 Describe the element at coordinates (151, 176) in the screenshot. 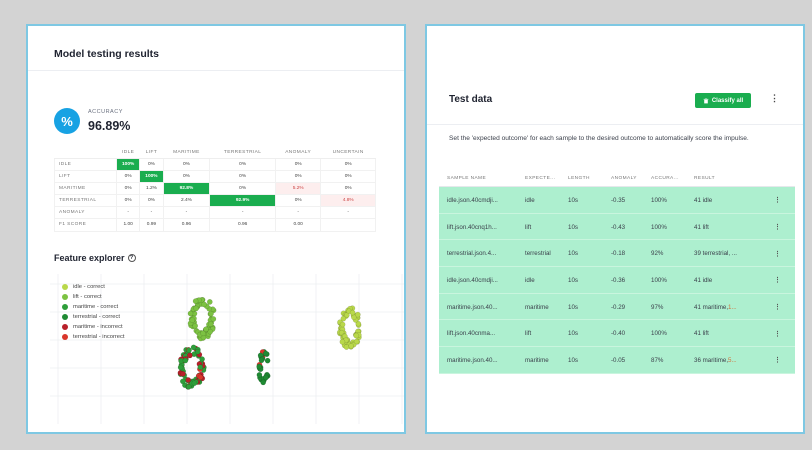

I see `matrix-cell: 100%` at that location.